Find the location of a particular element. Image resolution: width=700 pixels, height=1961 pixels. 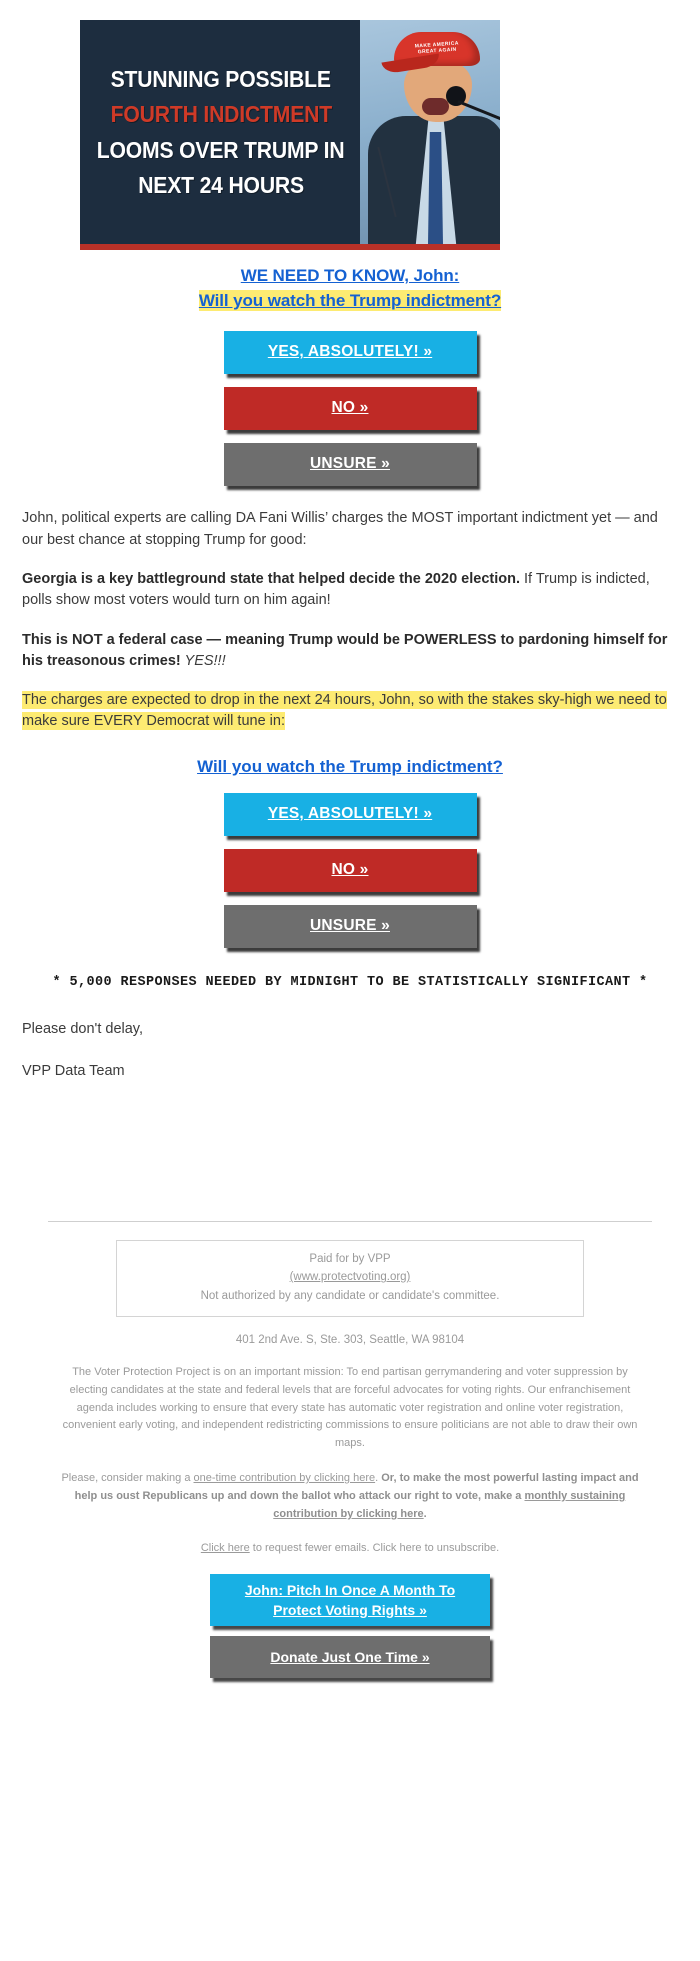

one-time-contribution-link: one-time contribution by clicking here is located at coordinates (285, 1478).